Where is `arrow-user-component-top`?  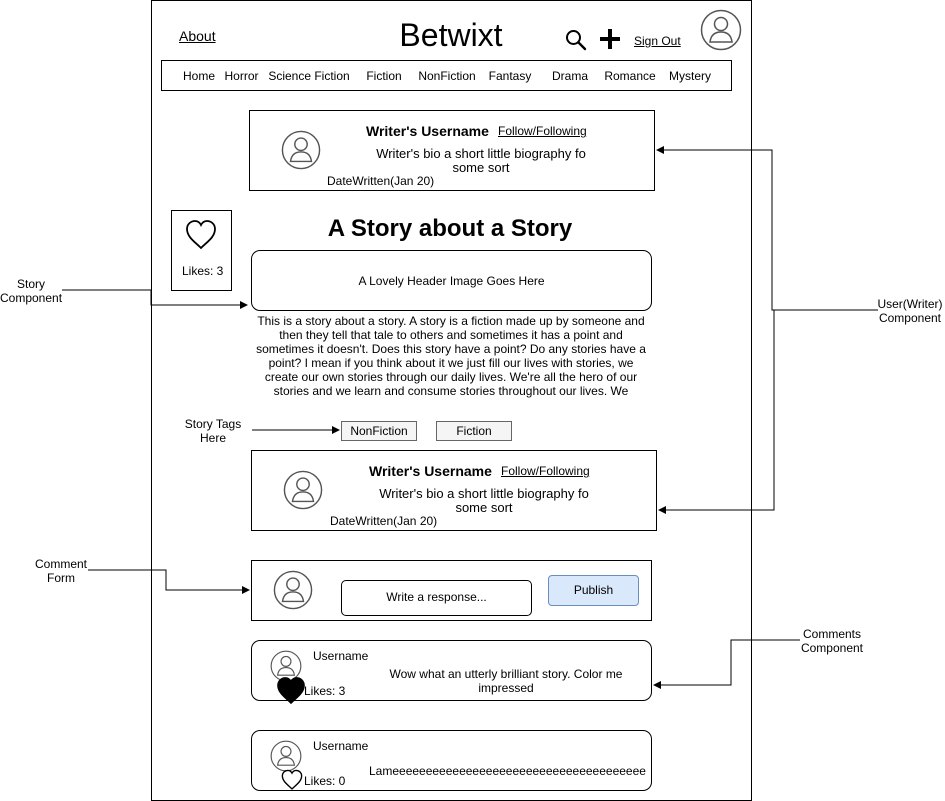 arrow-user-component-top is located at coordinates (767, 228).